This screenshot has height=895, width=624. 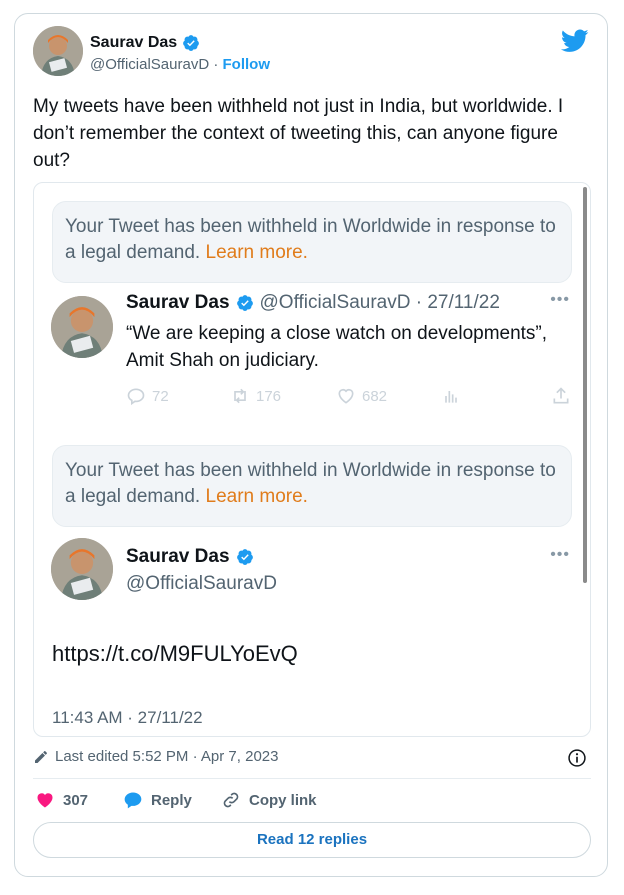 I want to click on heart-icon, so click(x=45, y=800).